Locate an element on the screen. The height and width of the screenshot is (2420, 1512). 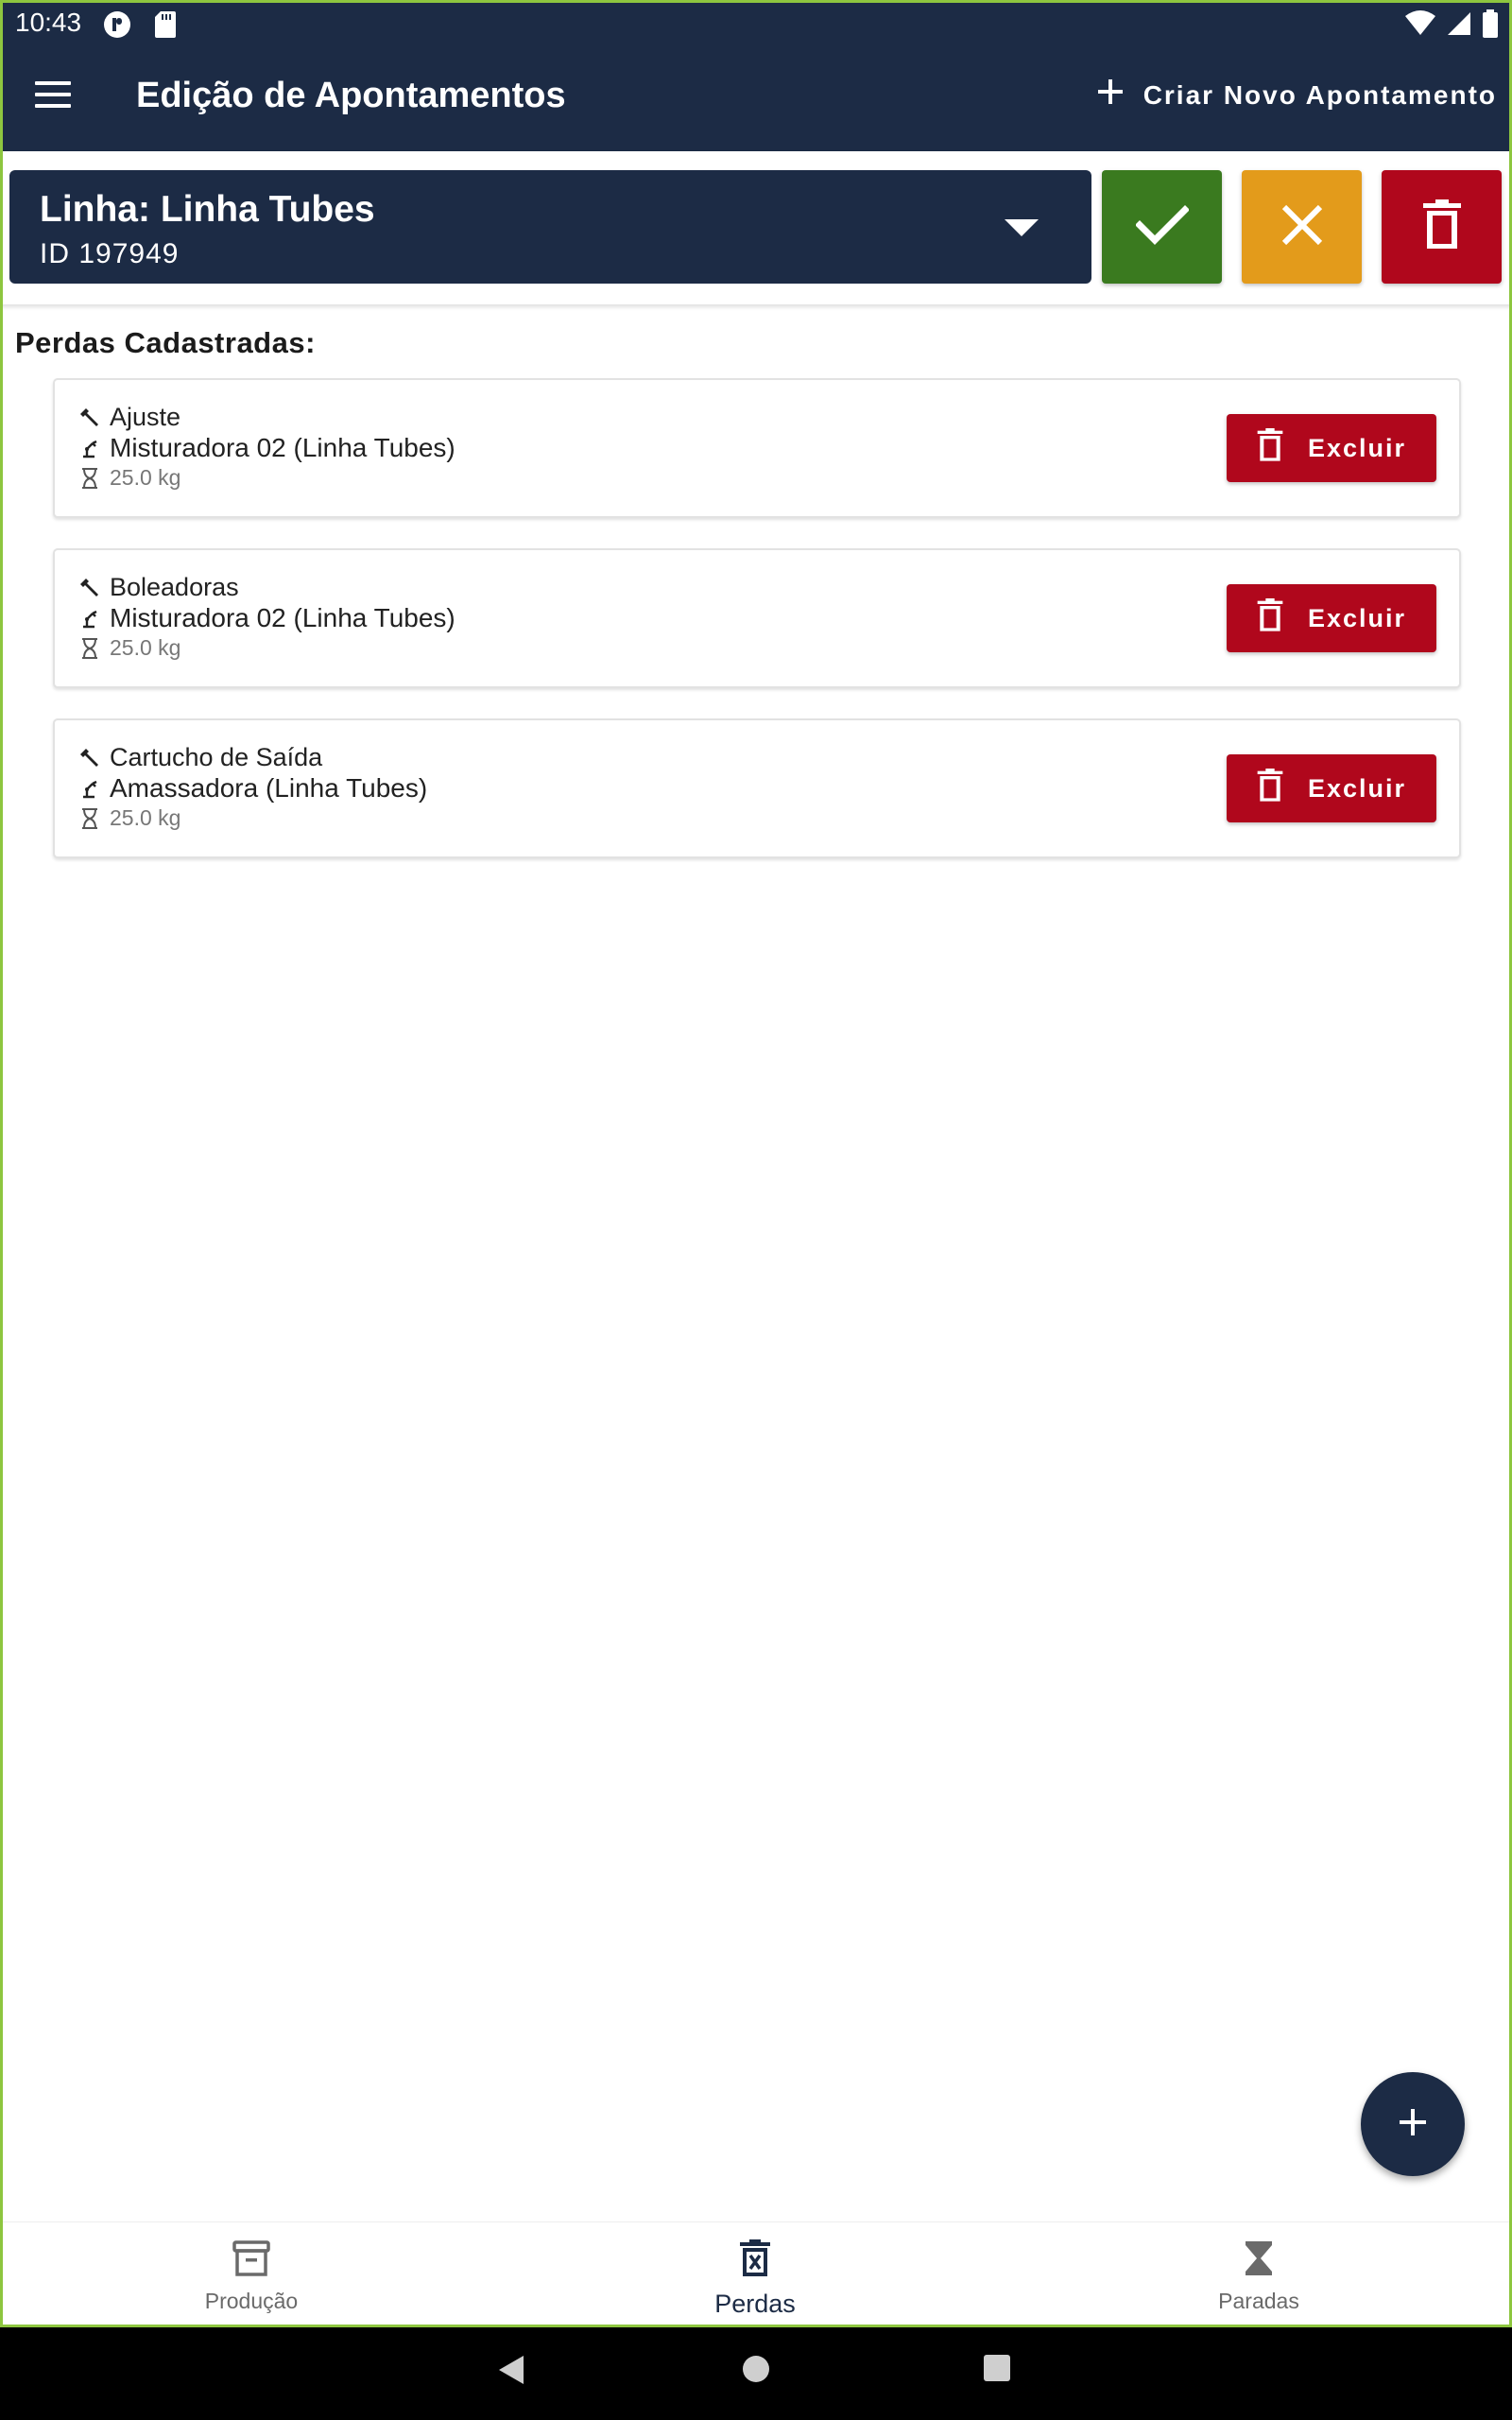
delete-entry-button is located at coordinates (1442, 227).